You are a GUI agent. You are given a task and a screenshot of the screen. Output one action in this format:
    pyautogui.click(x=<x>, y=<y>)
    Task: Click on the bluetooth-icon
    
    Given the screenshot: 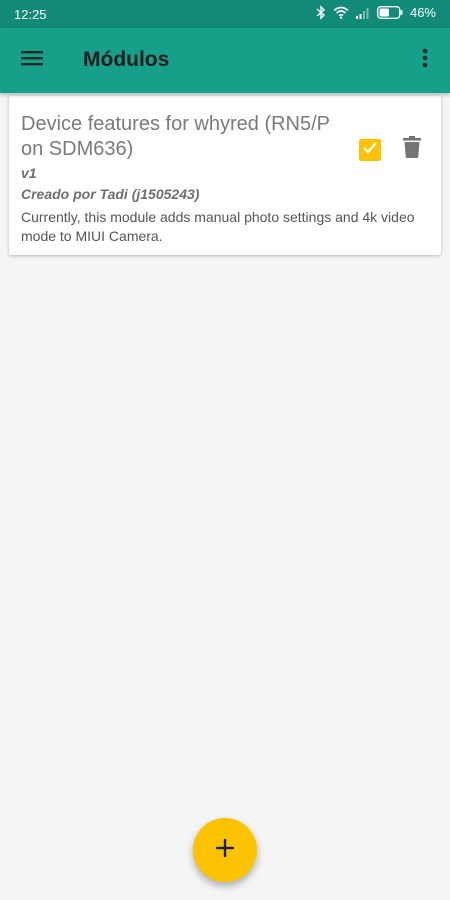 What is the action you would take?
    pyautogui.click(x=321, y=12)
    